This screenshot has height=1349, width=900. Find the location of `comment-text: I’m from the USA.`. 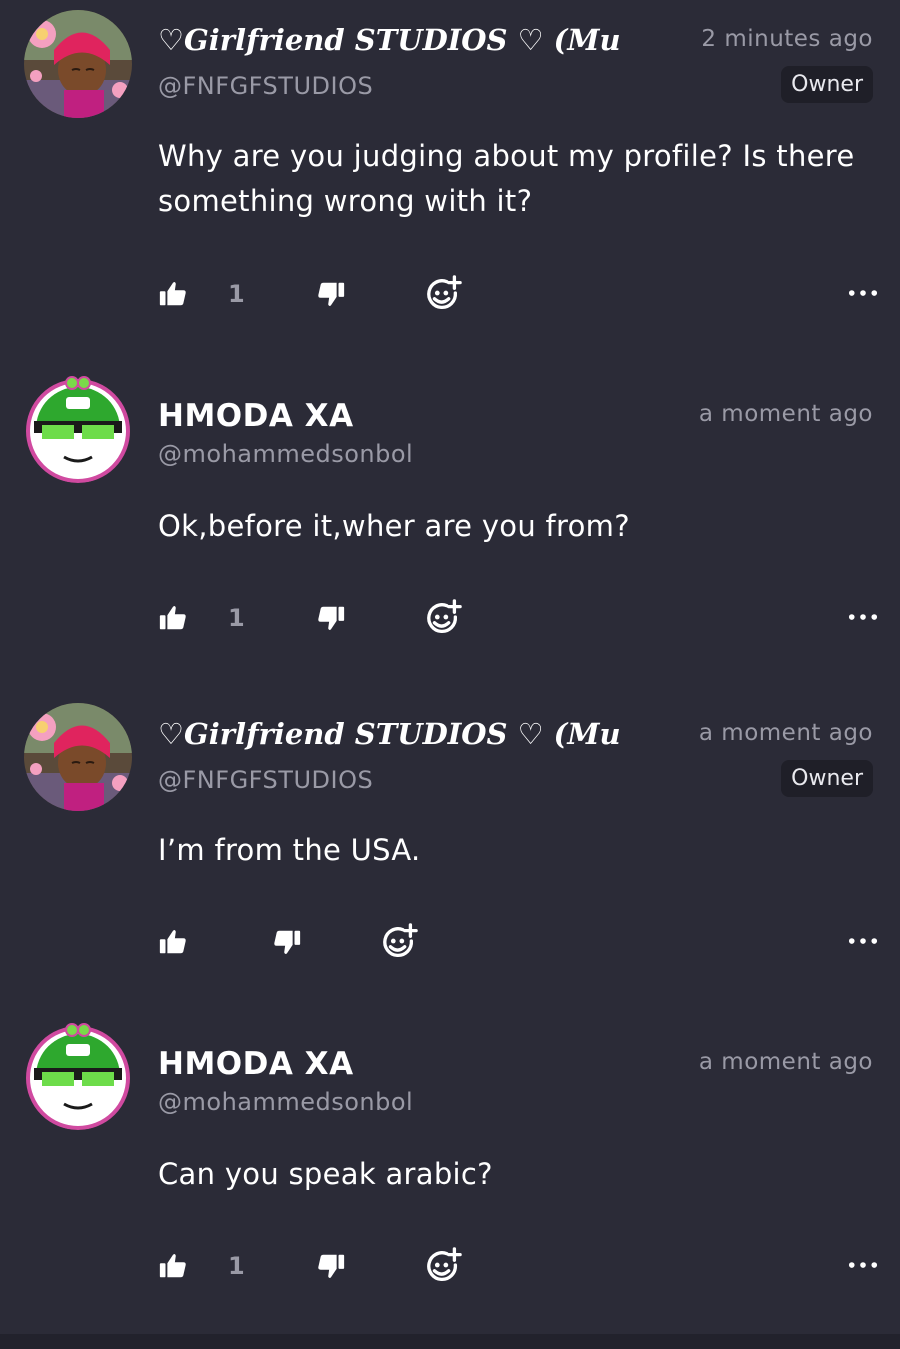

comment-text: I’m from the USA. is located at coordinates (289, 850).